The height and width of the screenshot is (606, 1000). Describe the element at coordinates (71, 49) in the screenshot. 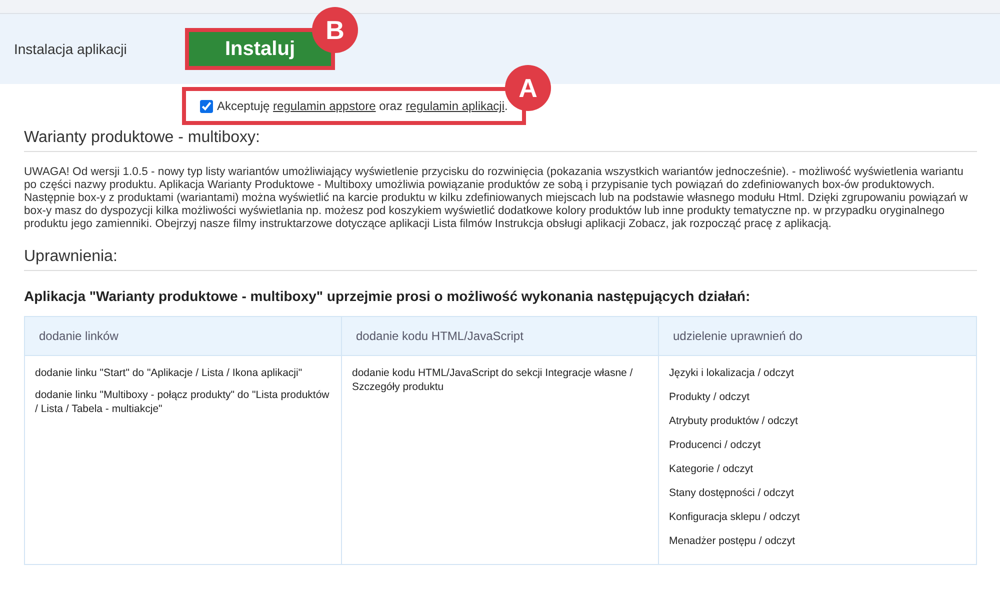

I see `install-label: Instalacja aplikacji` at that location.